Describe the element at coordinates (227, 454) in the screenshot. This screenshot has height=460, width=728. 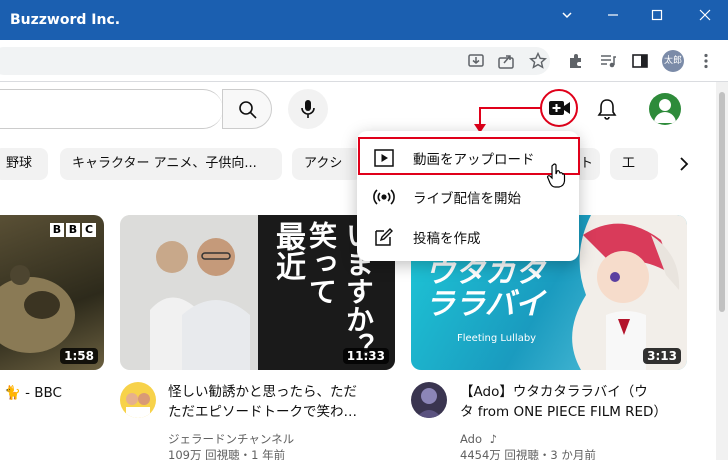
I see `video-stats: 109万 回視聴・1 年前` at that location.